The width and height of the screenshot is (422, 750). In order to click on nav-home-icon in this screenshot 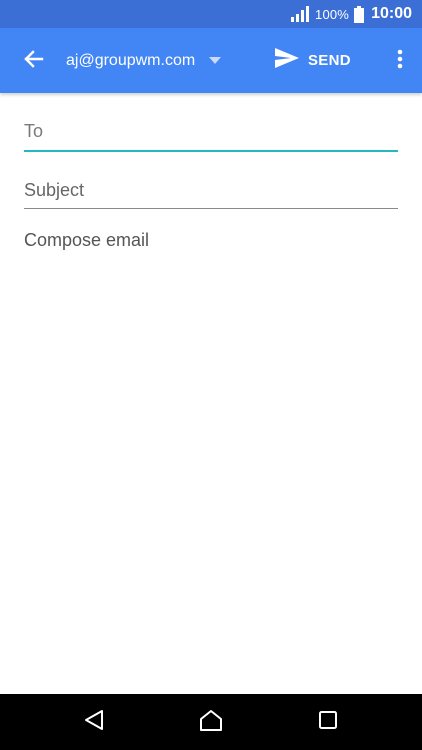, I will do `click(211, 722)`.